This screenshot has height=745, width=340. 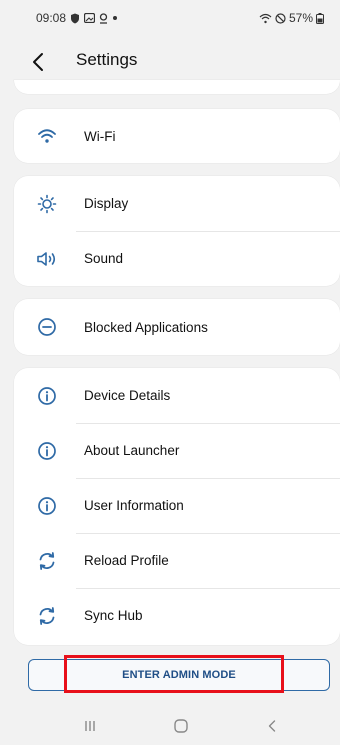 What do you see at coordinates (177, 203) in the screenshot?
I see `settings-item-display: Display` at bounding box center [177, 203].